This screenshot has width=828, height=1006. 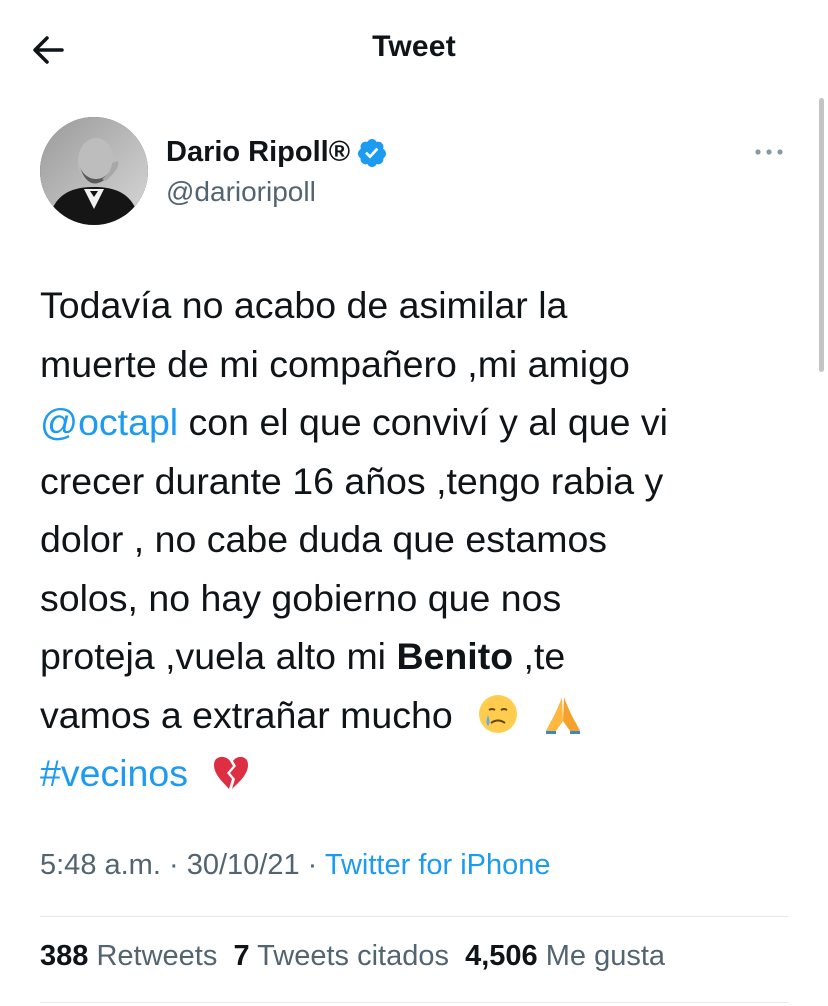 What do you see at coordinates (455, 656) in the screenshot?
I see `bold-name: Benito` at bounding box center [455, 656].